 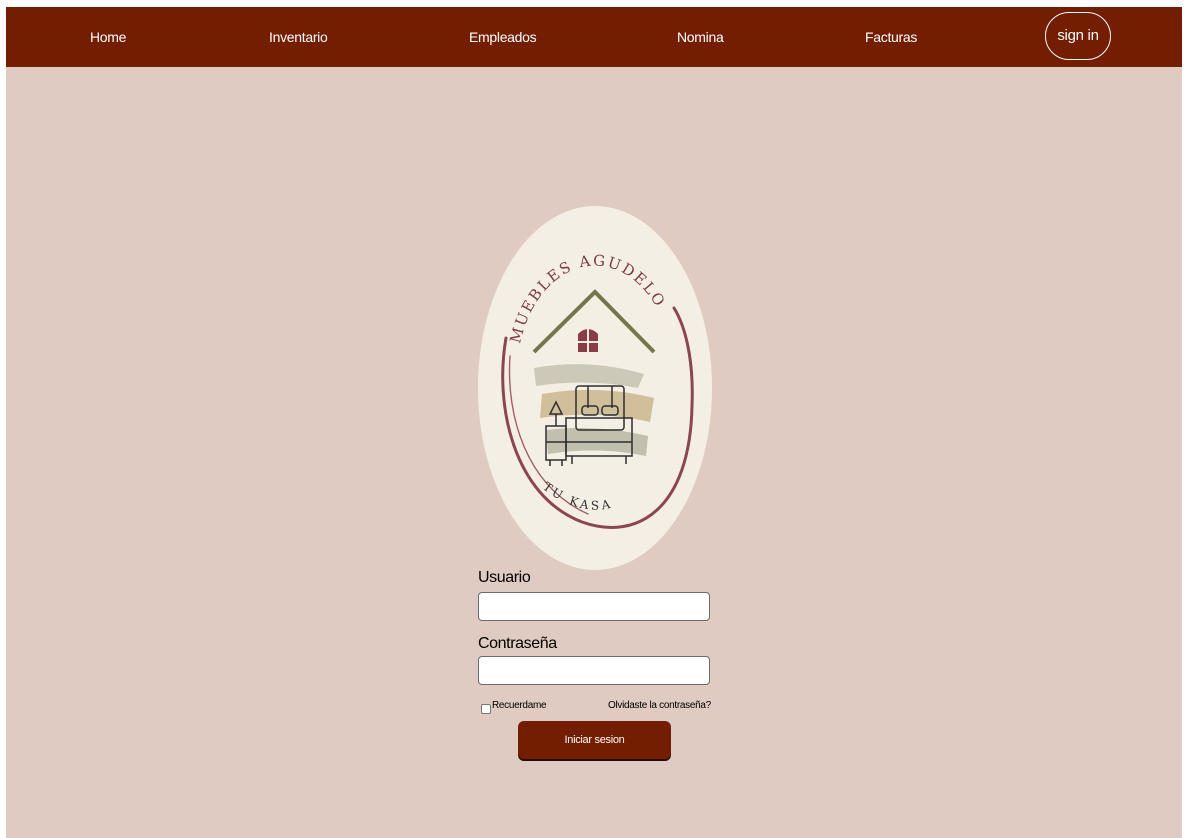 What do you see at coordinates (588, 340) in the screenshot?
I see `window-icon` at bounding box center [588, 340].